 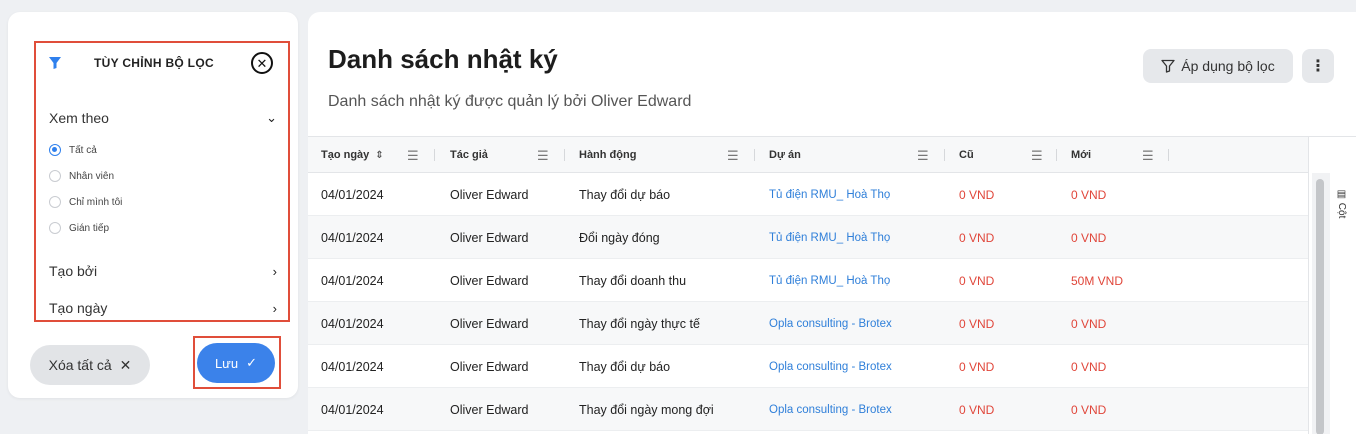 I want to click on radio-selected-icon, so click(x=55, y=150).